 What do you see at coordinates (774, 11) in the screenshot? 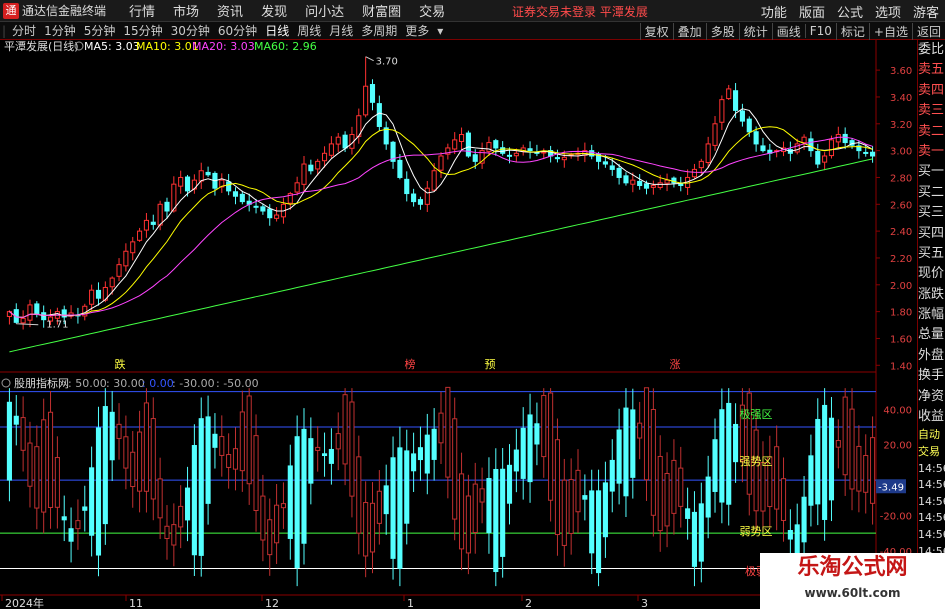
I see `menu-function: 功能` at bounding box center [774, 11].